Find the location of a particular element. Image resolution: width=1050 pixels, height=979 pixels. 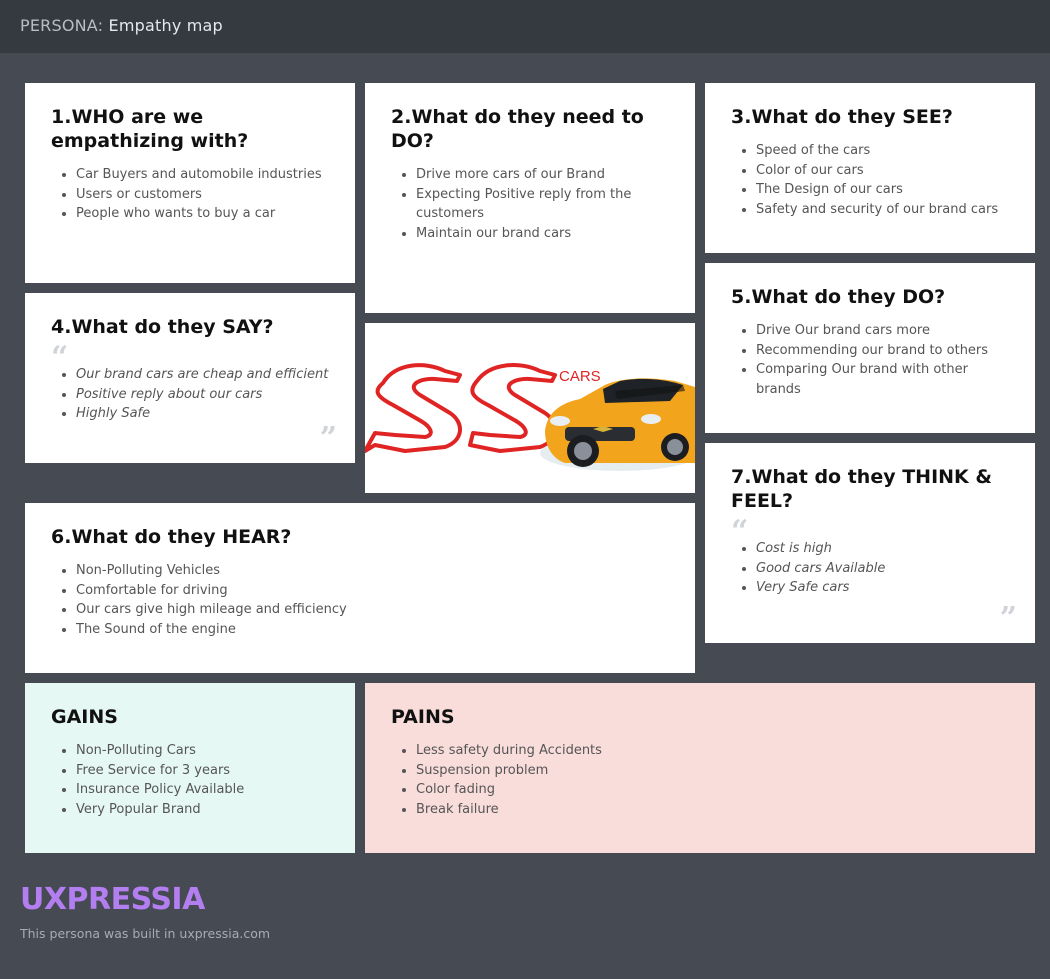

list-item: Insurance Policy Available is located at coordinates (202, 790).